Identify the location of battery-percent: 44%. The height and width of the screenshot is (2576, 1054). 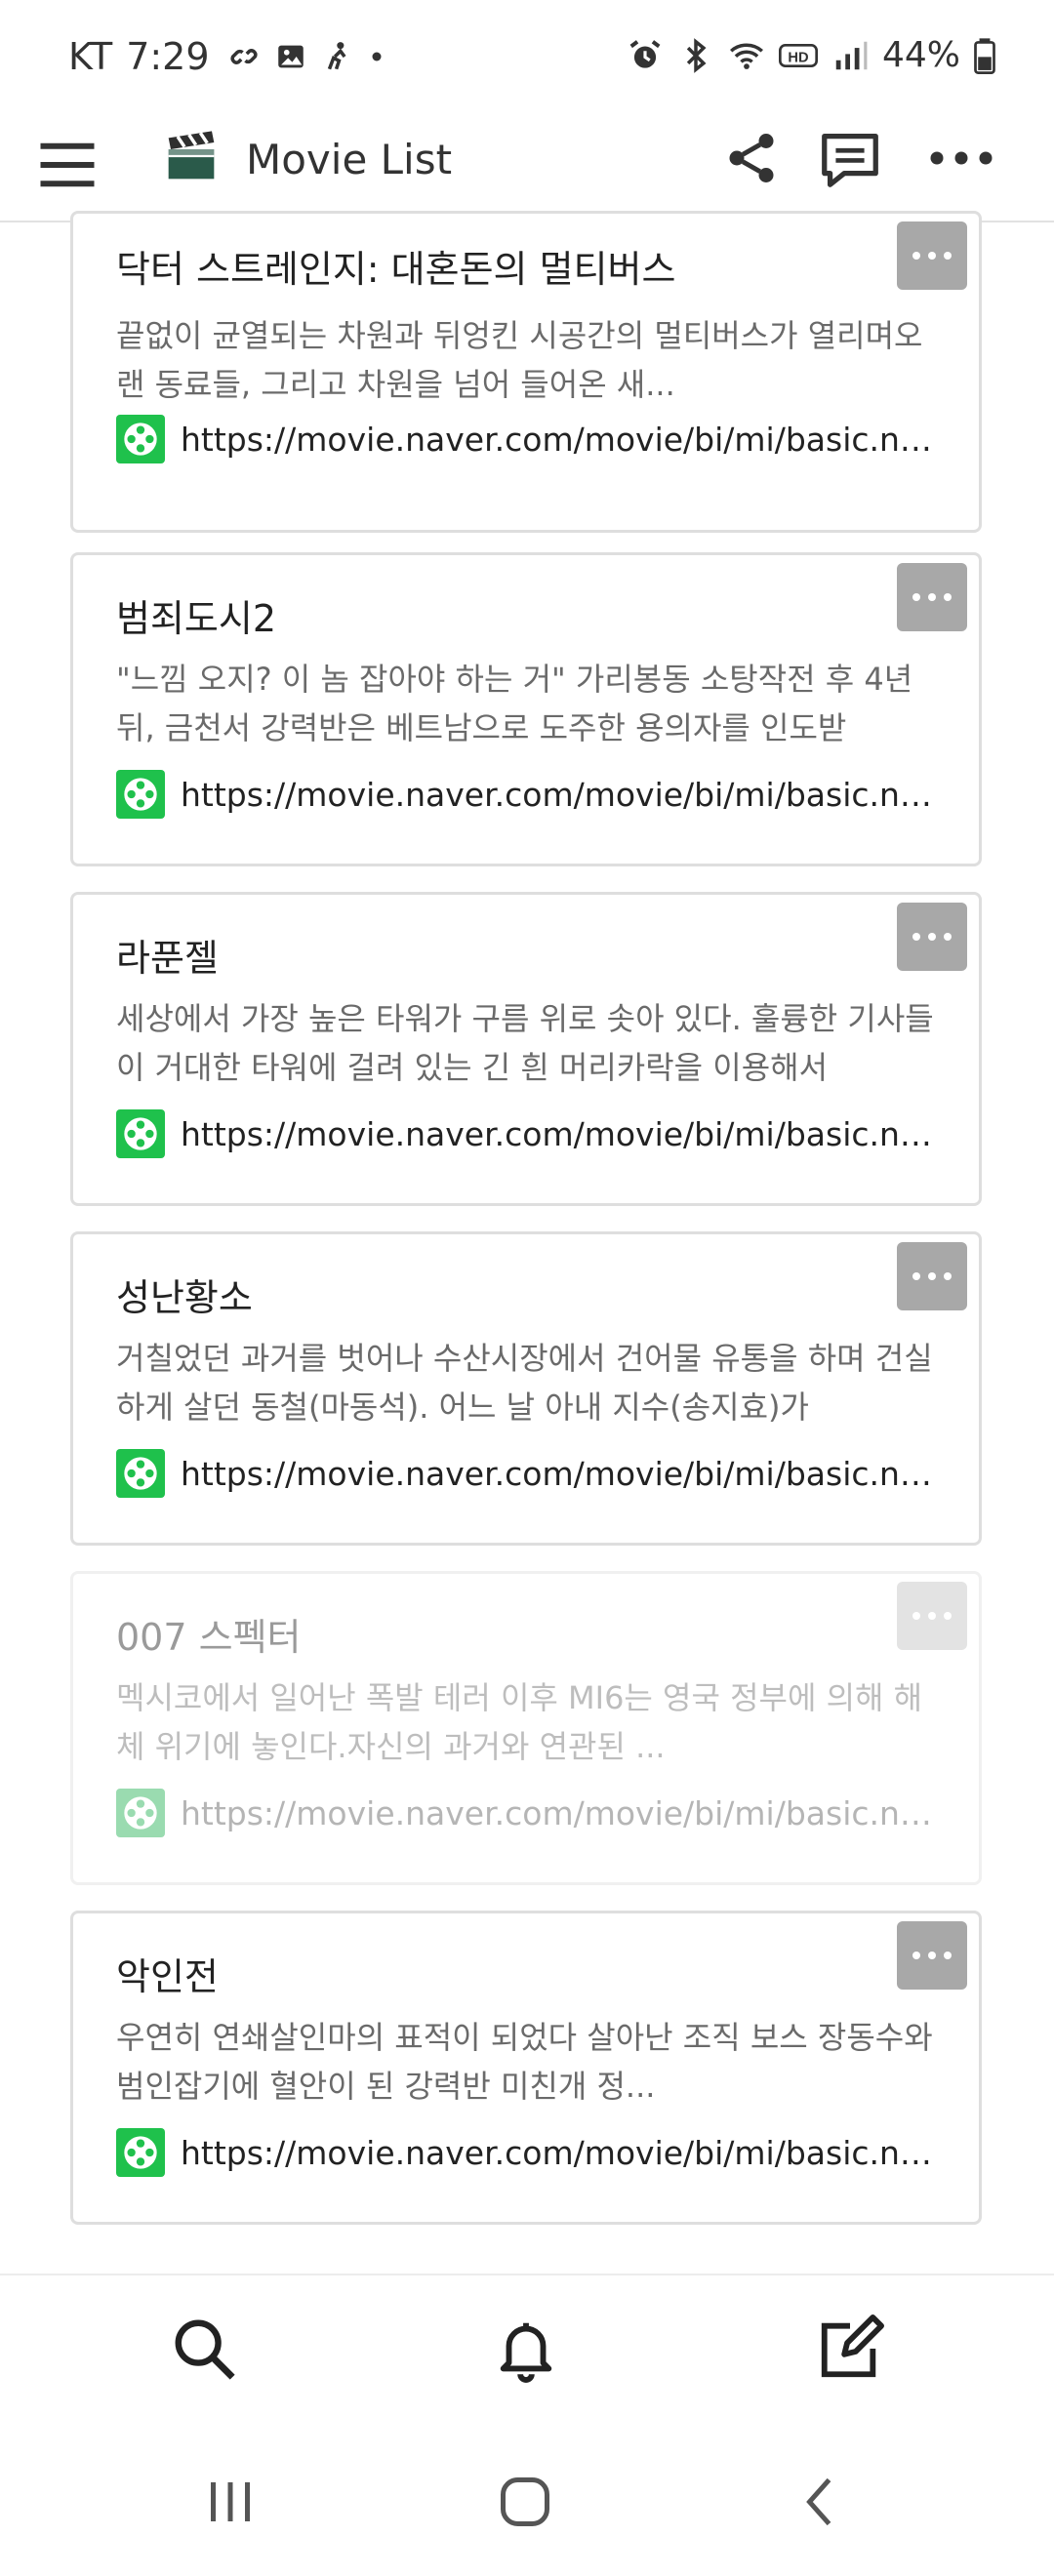
(921, 55).